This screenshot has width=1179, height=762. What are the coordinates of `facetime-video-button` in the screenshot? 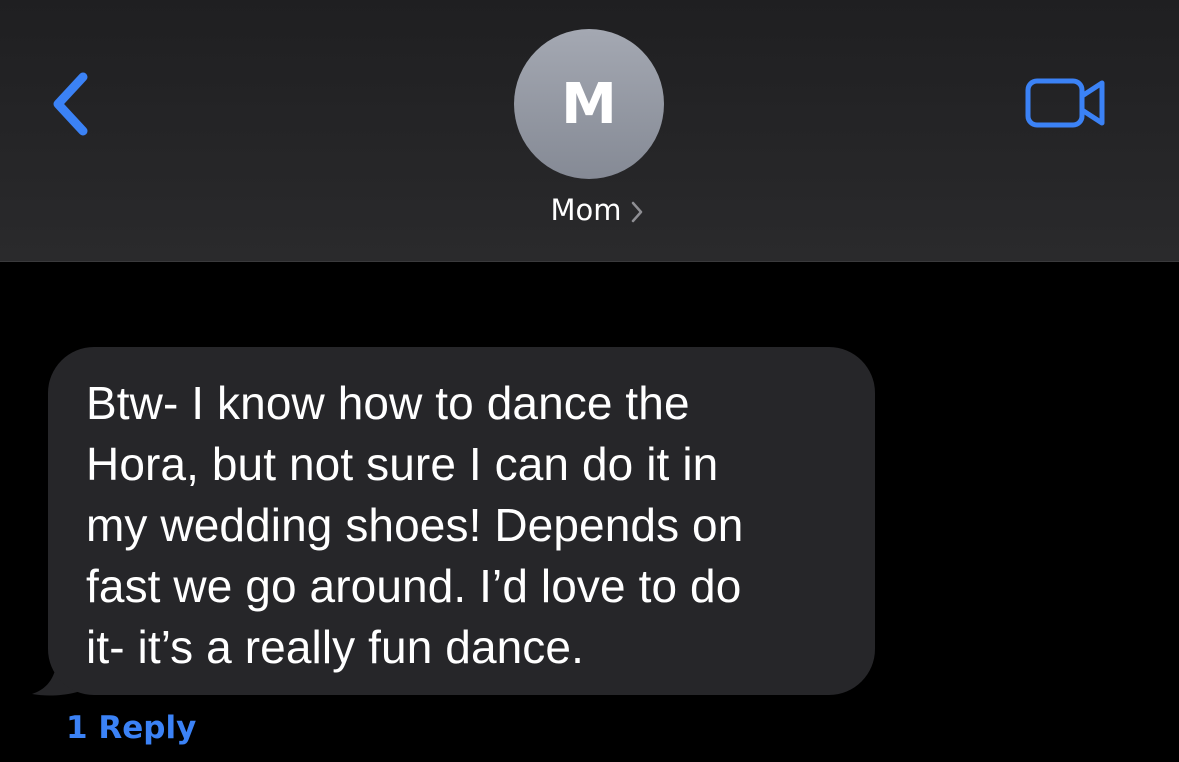 It's located at (1066, 103).